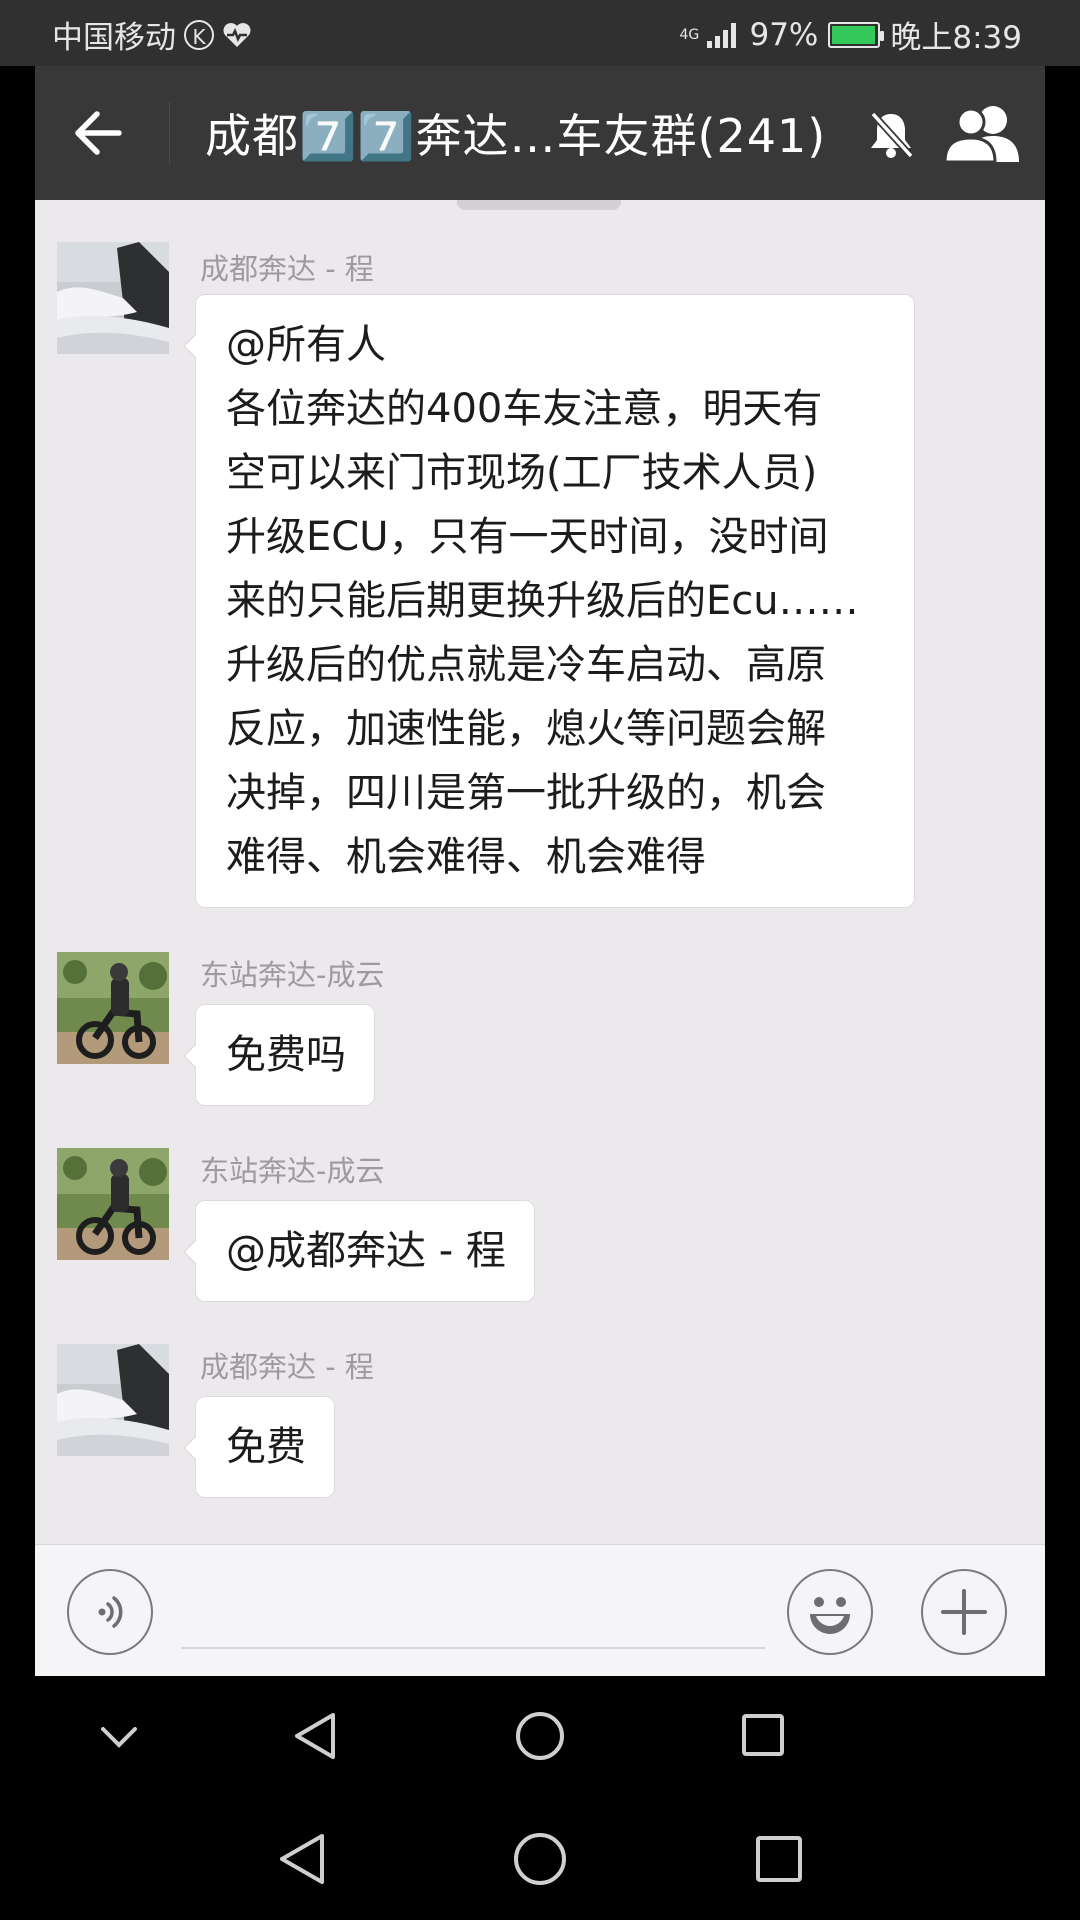  What do you see at coordinates (466, 857) in the screenshot?
I see `message-line: 难得、机会难得、机会难得` at bounding box center [466, 857].